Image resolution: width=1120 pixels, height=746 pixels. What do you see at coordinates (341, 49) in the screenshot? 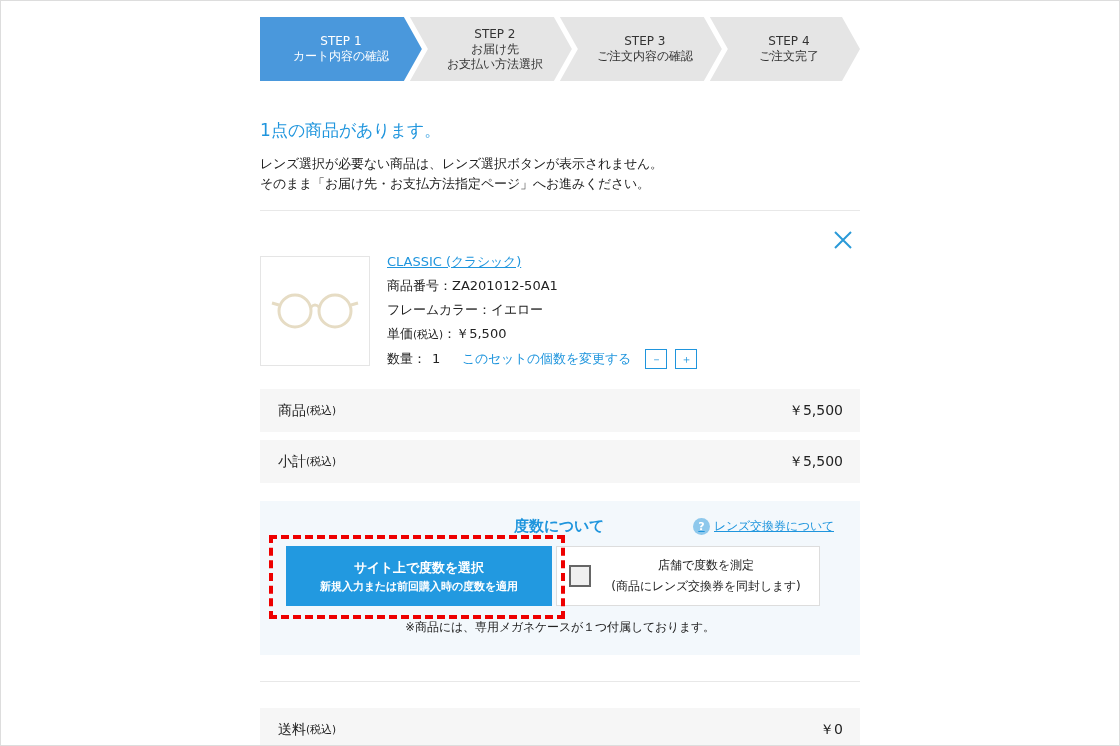
I see `progress-step: STEP 1 カート内容の確認` at bounding box center [341, 49].